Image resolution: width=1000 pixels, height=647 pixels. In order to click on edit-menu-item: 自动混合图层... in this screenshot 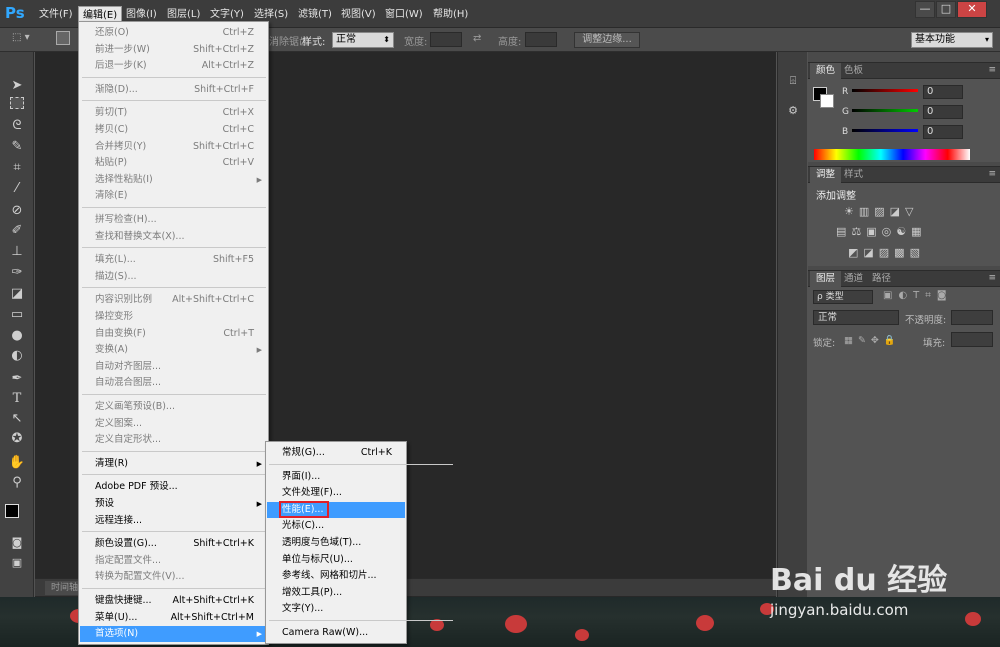, I will do `click(173, 383)`.